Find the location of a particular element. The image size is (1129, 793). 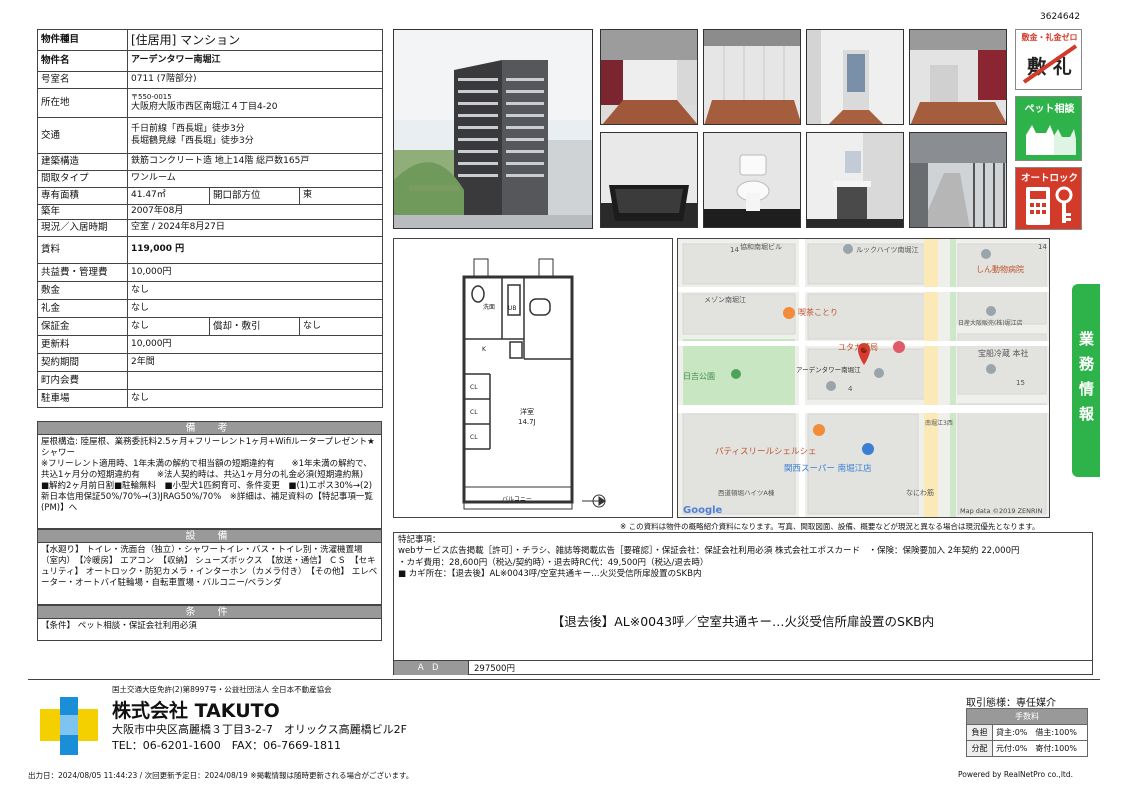

fee-value: 10,000円 is located at coordinates (255, 272).